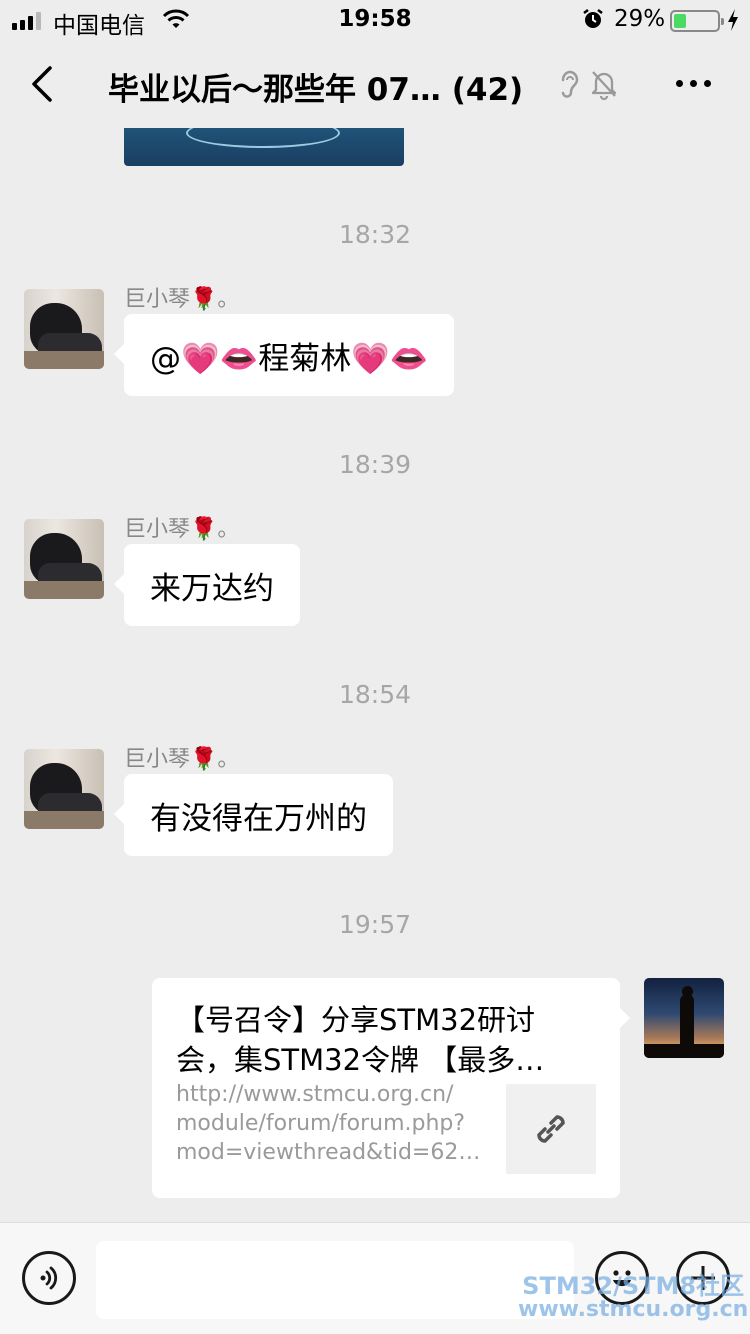 Image resolution: width=750 pixels, height=1334 pixels. Describe the element at coordinates (284, 355) in the screenshot. I see `message-bubble: @💗👄程菊林💗👄` at that location.